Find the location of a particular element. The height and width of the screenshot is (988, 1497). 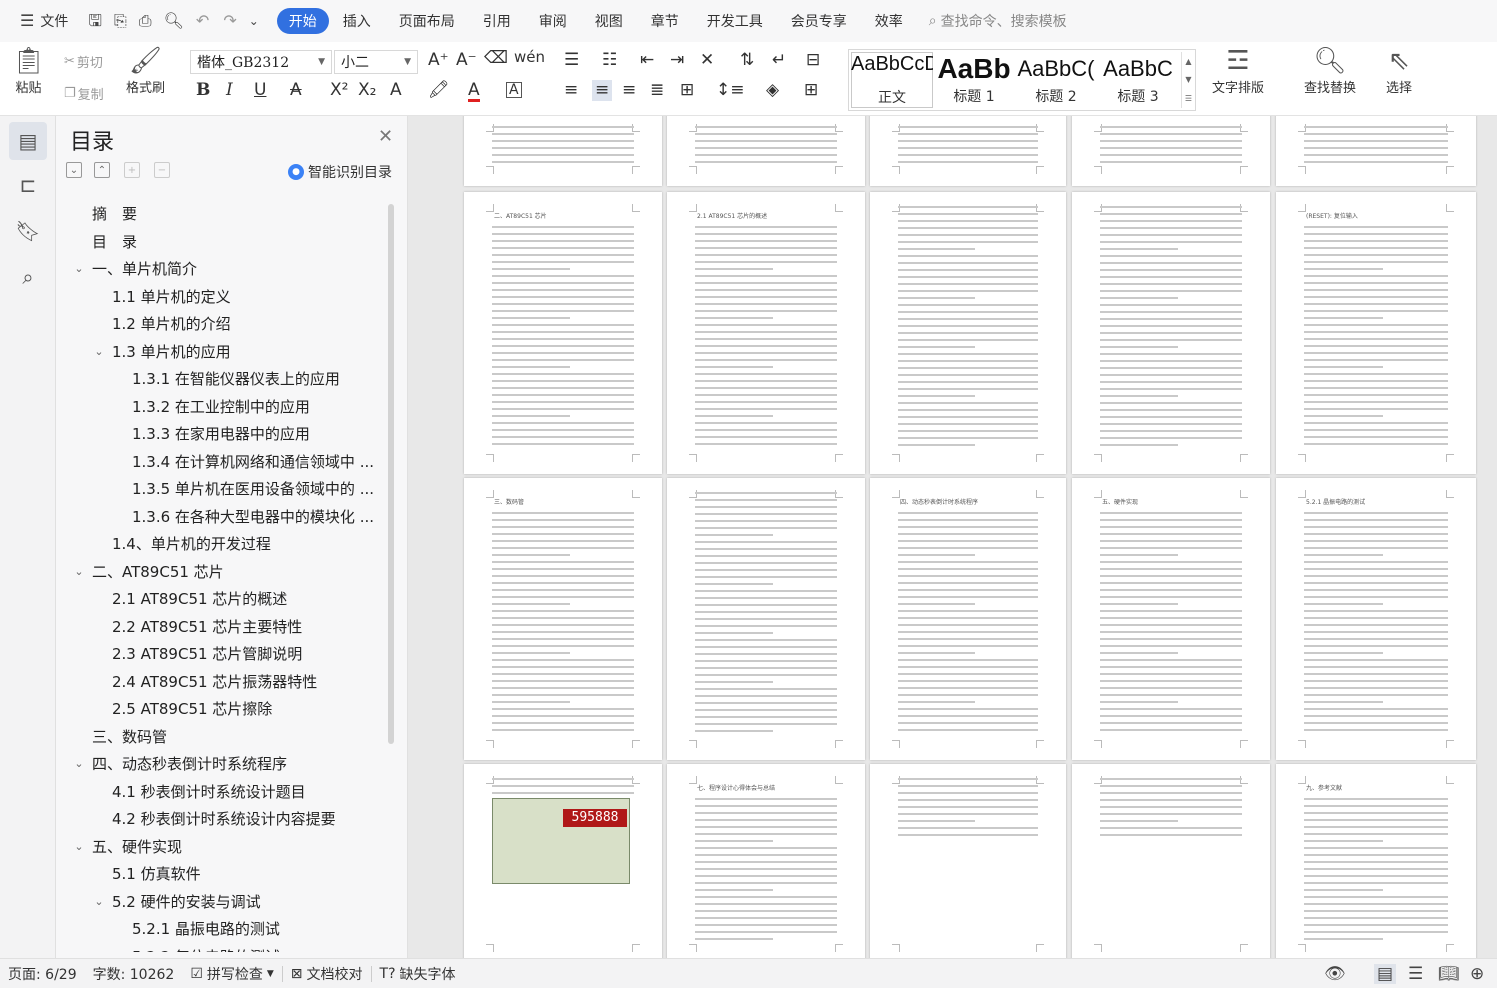

close-icon: ✕ is located at coordinates (385, 136).